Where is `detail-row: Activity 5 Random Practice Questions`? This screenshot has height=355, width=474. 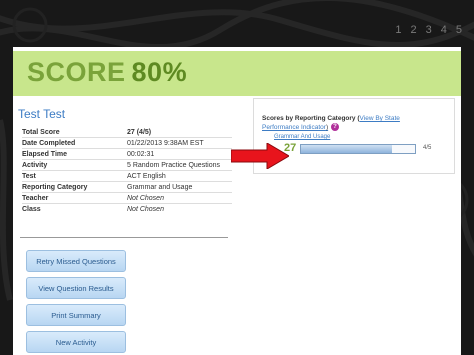 detail-row: Activity 5 Random Practice Questions is located at coordinates (127, 165).